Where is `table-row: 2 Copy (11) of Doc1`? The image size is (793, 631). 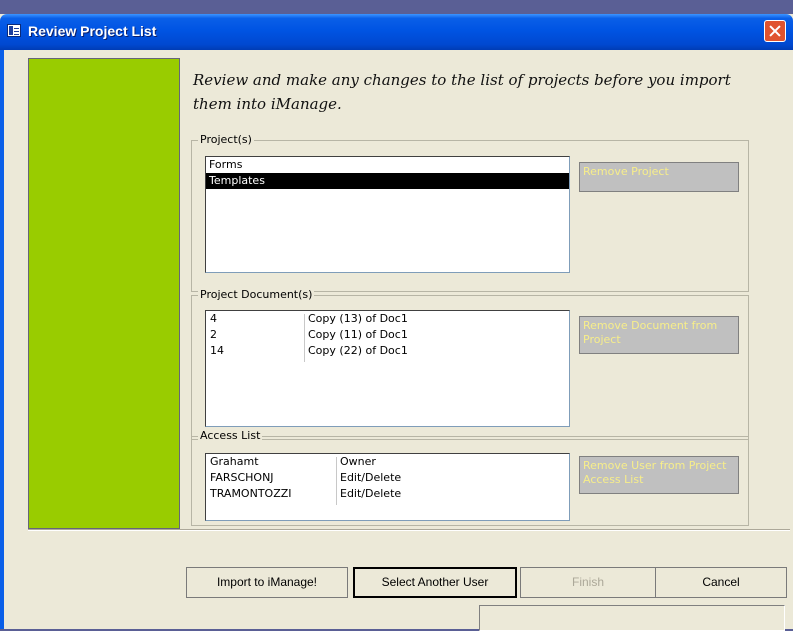 table-row: 2 Copy (11) of Doc1 is located at coordinates (387, 335).